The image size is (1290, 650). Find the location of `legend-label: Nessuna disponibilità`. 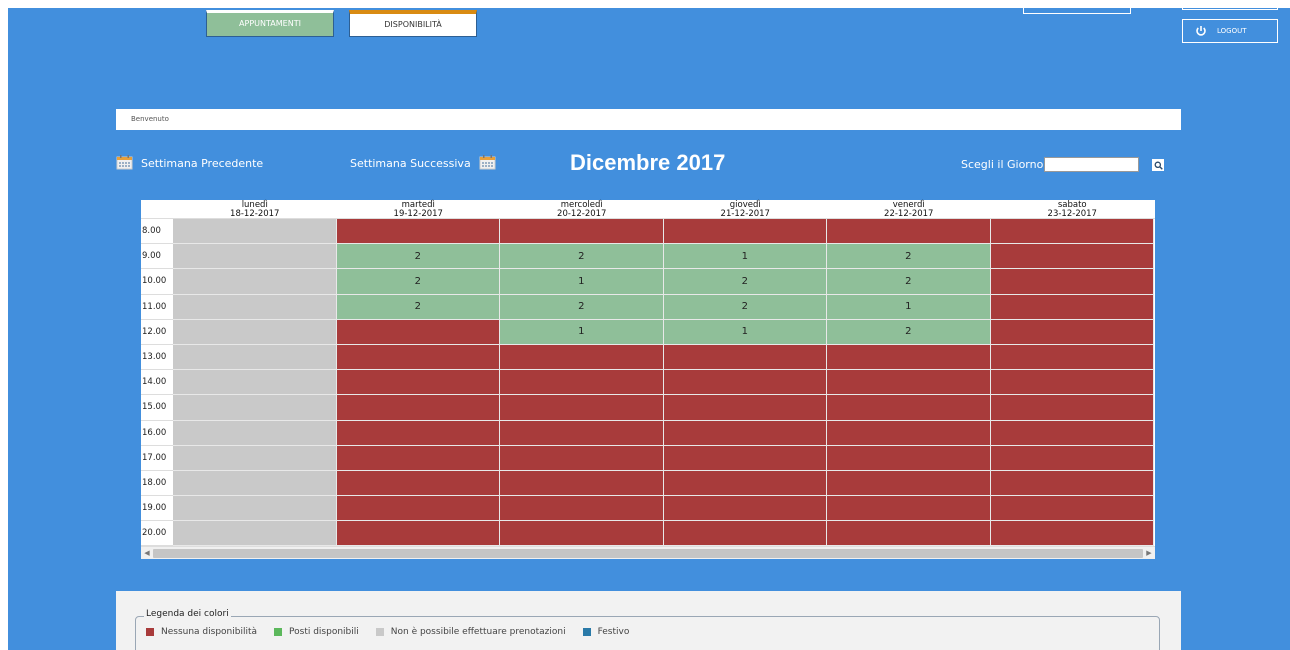

legend-label: Nessuna disponibilità is located at coordinates (209, 632).